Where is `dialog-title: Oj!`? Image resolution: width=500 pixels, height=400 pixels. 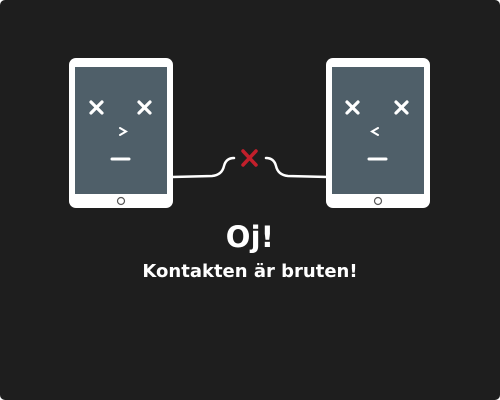 dialog-title: Oj! is located at coordinates (250, 237).